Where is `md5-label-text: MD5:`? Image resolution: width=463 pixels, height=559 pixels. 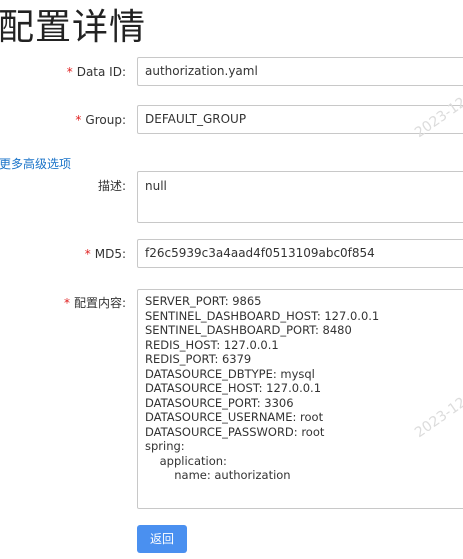 md5-label-text: MD5: is located at coordinates (110, 254).